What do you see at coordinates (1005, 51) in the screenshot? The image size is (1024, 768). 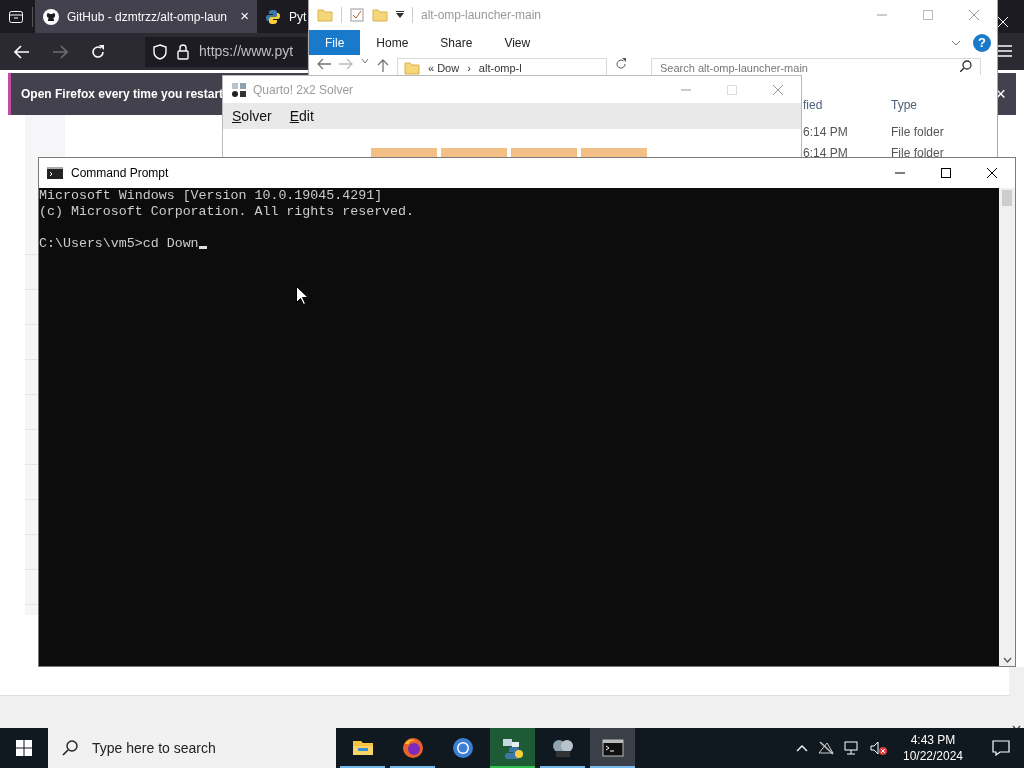 I see `menu-icon` at bounding box center [1005, 51].